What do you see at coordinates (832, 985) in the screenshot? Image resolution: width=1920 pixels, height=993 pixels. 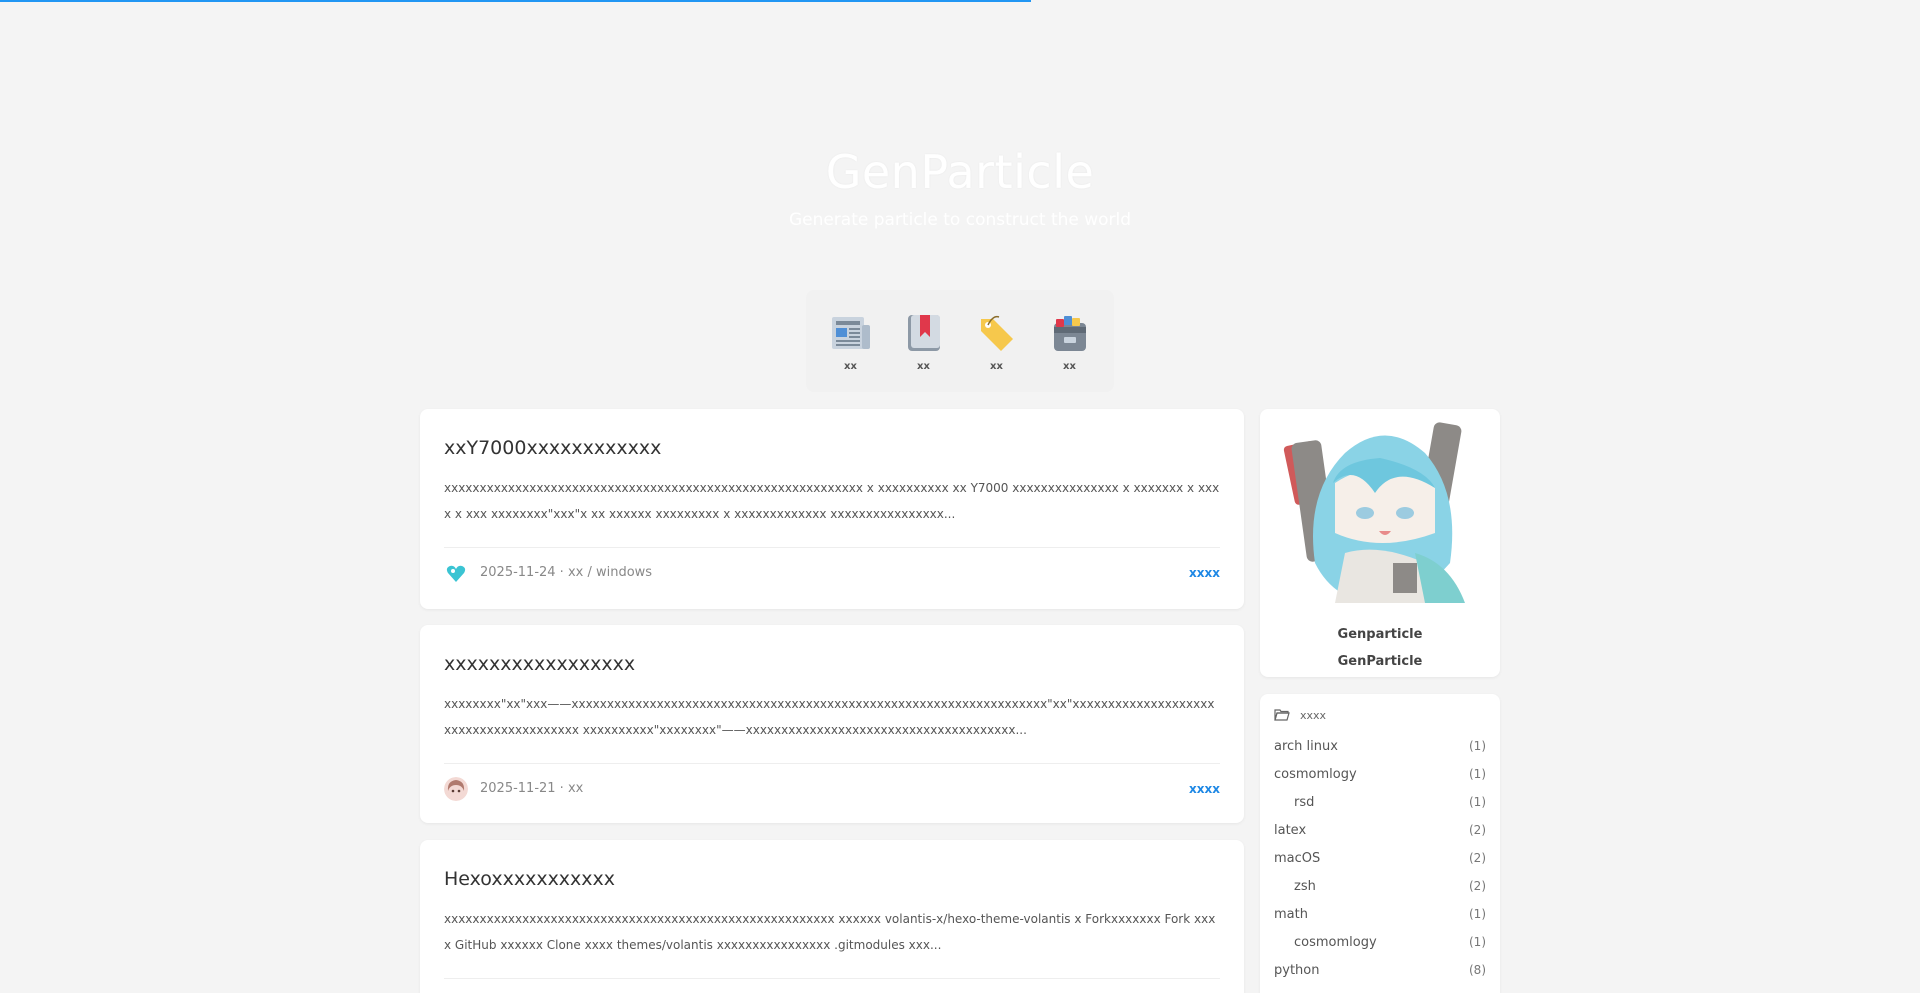 I see `post-meta` at bounding box center [832, 985].